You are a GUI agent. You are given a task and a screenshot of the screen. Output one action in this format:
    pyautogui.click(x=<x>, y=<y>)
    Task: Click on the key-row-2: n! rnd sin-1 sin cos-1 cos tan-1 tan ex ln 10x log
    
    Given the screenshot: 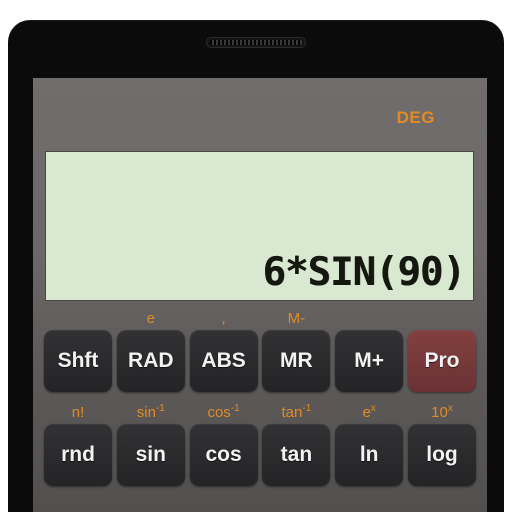 What is the action you would take?
    pyautogui.click(x=260, y=444)
    